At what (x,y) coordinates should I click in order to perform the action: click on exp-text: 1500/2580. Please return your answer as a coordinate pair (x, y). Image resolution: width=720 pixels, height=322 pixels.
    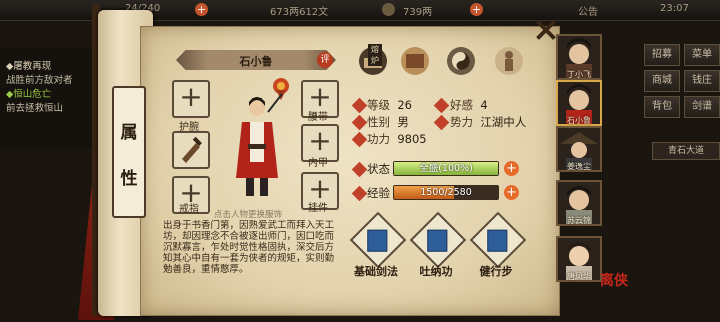
    Looking at the image, I should click on (446, 192).